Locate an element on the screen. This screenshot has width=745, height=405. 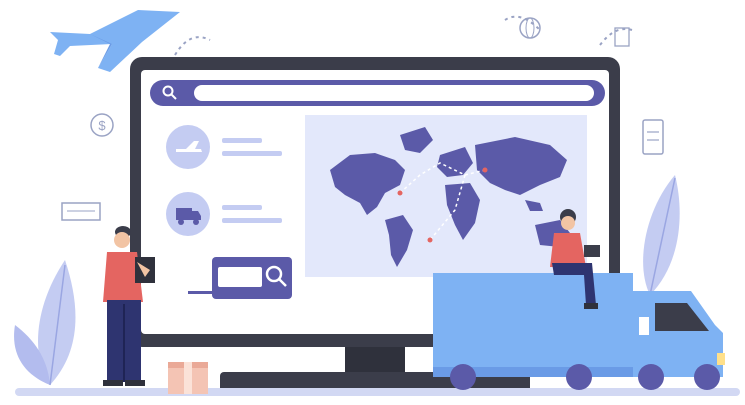
monitor-stand-neck is located at coordinates (375, 361).